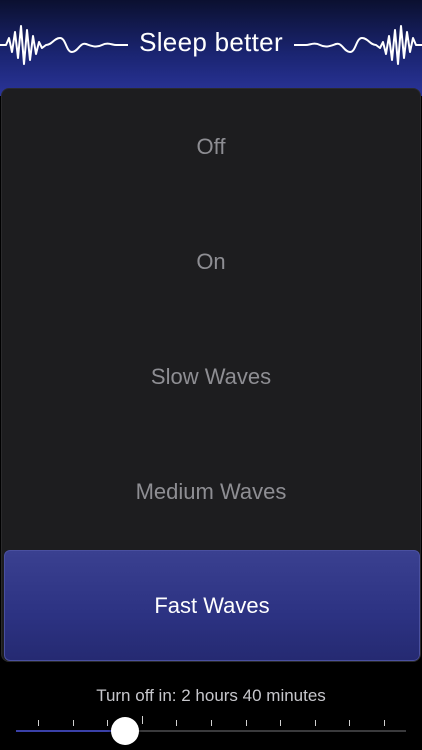 The height and width of the screenshot is (750, 422). I want to click on option-label: Medium Waves, so click(211, 491).